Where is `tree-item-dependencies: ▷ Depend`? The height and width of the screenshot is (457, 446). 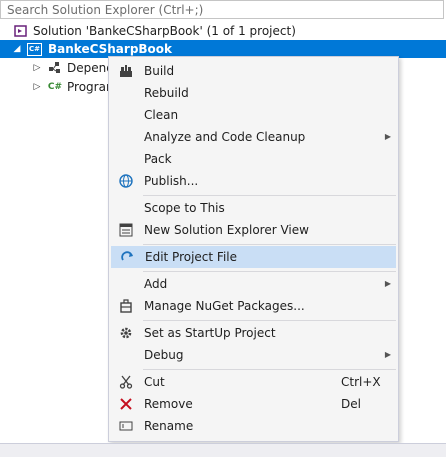 tree-item-dependencies: ▷ Depend is located at coordinates (72, 68).